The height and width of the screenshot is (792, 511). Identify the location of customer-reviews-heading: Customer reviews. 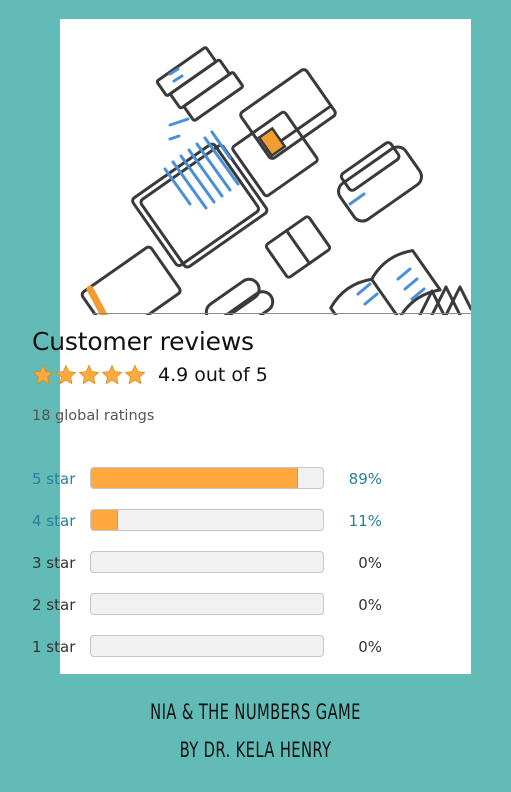
(143, 341).